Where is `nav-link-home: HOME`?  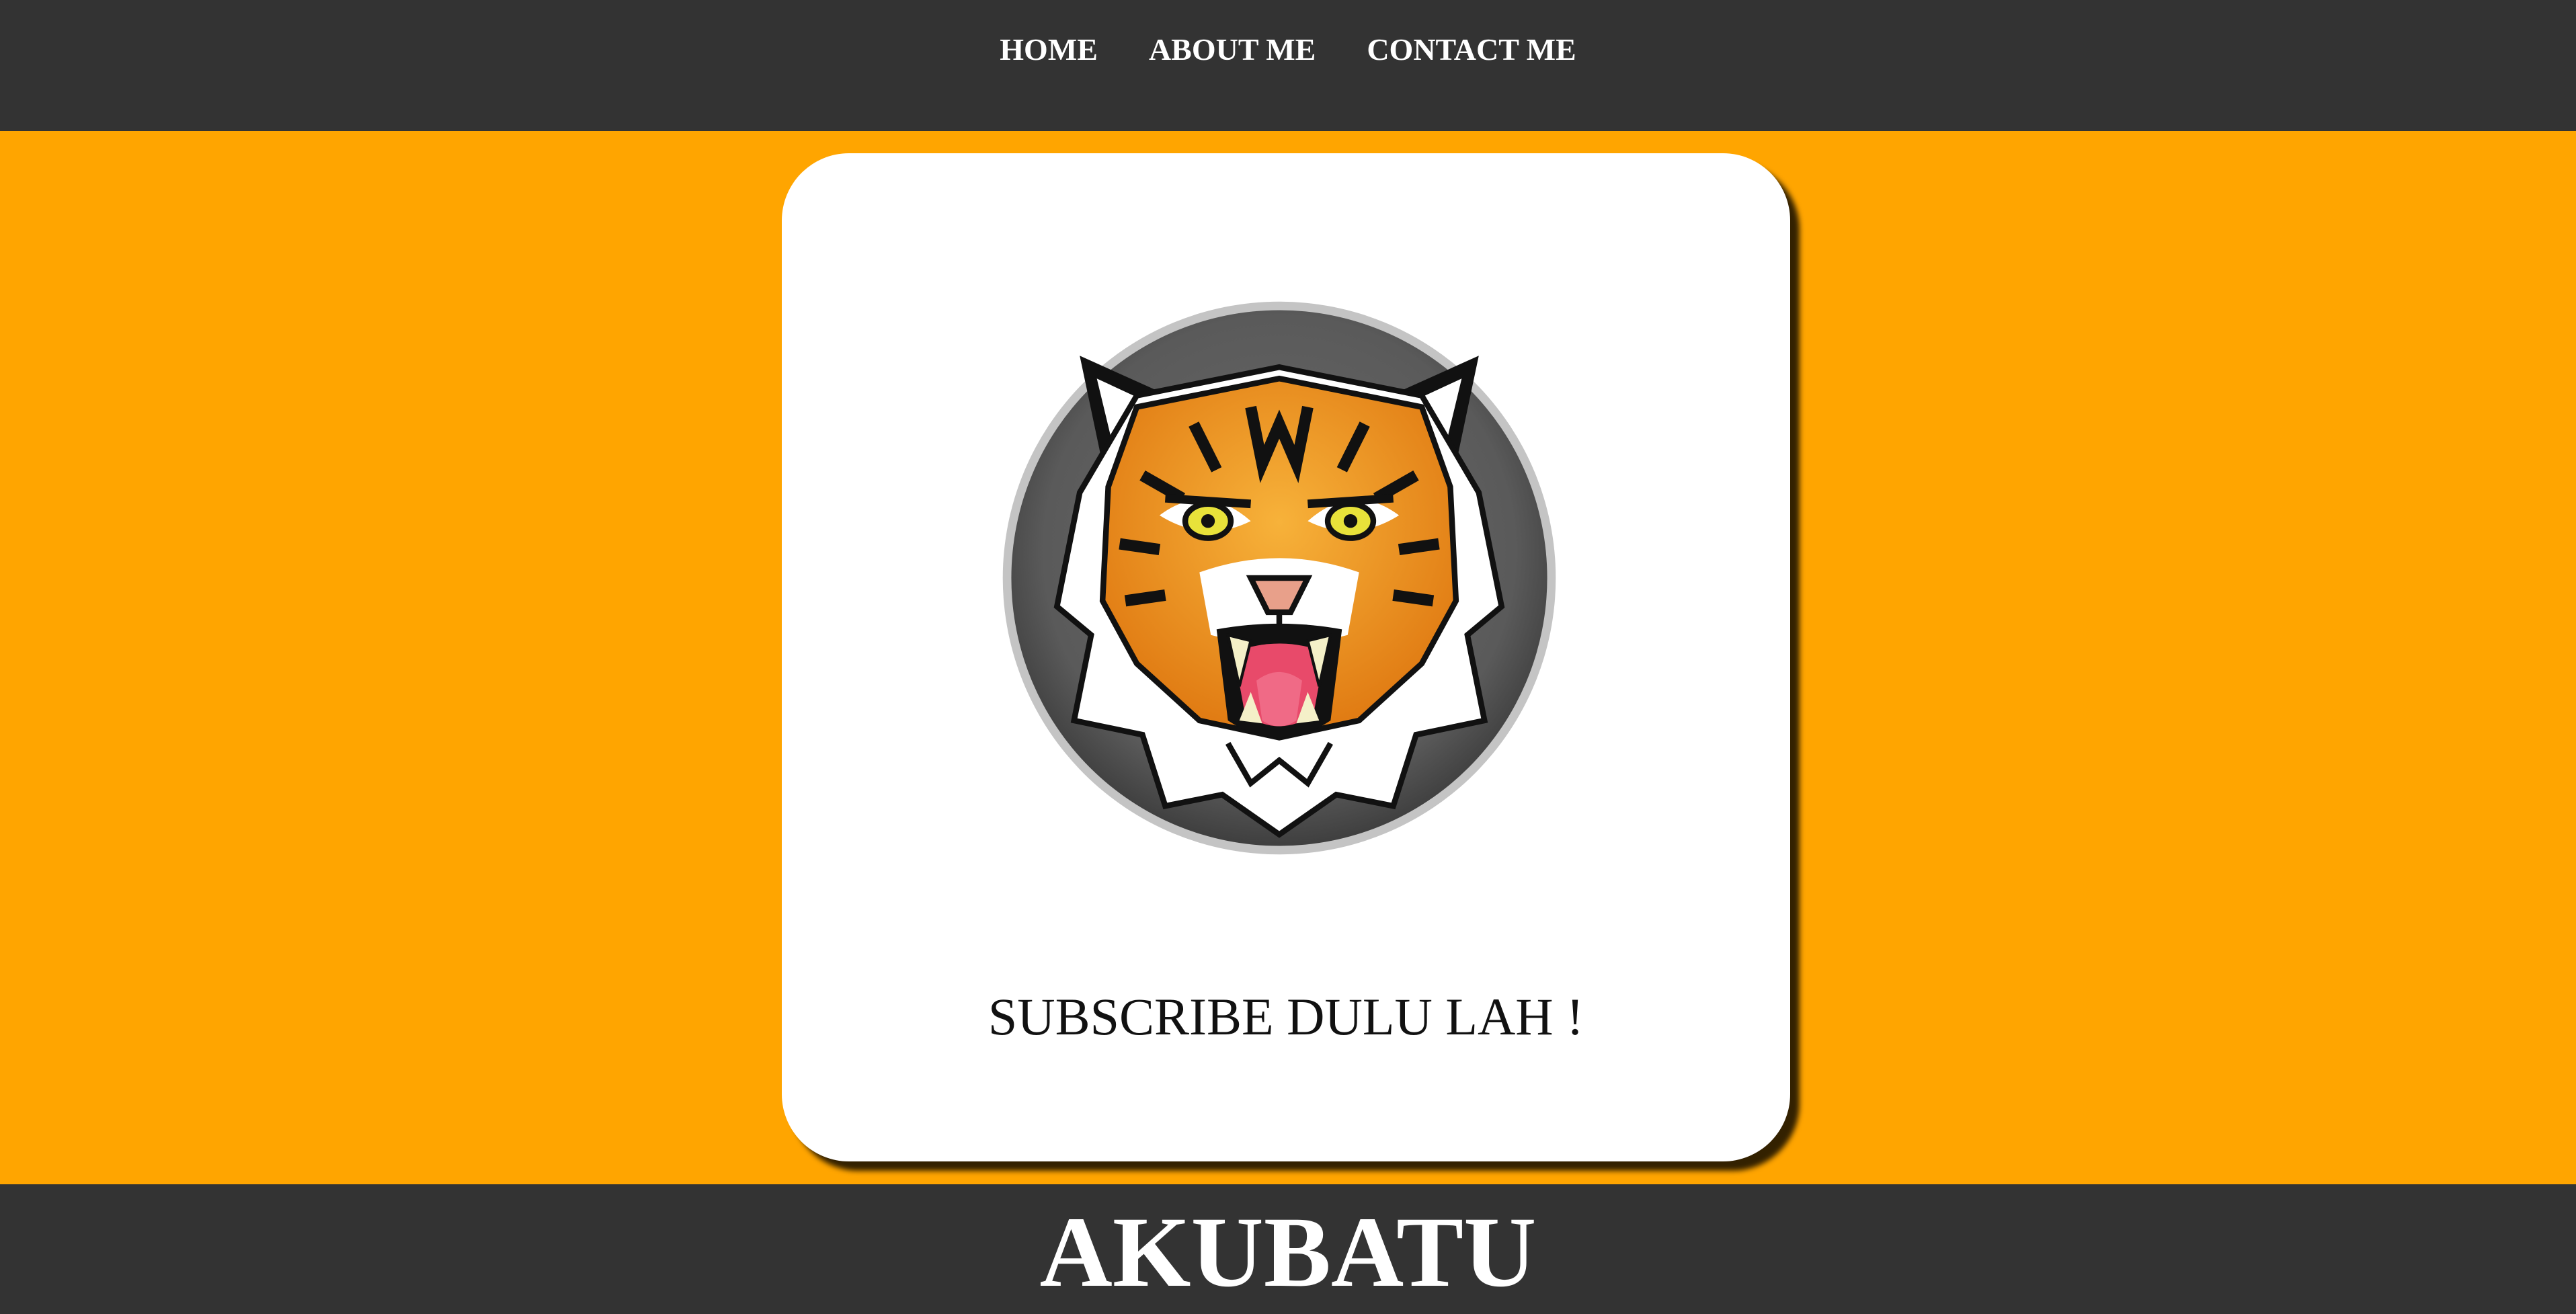 nav-link-home: HOME is located at coordinates (1049, 49).